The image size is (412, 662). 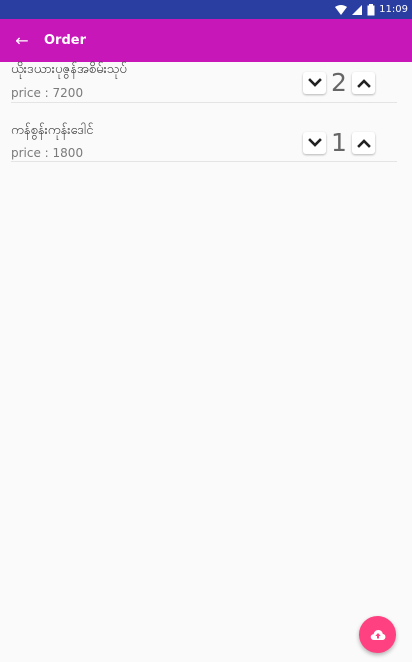 I want to click on back-button: ←, so click(x=22, y=40).